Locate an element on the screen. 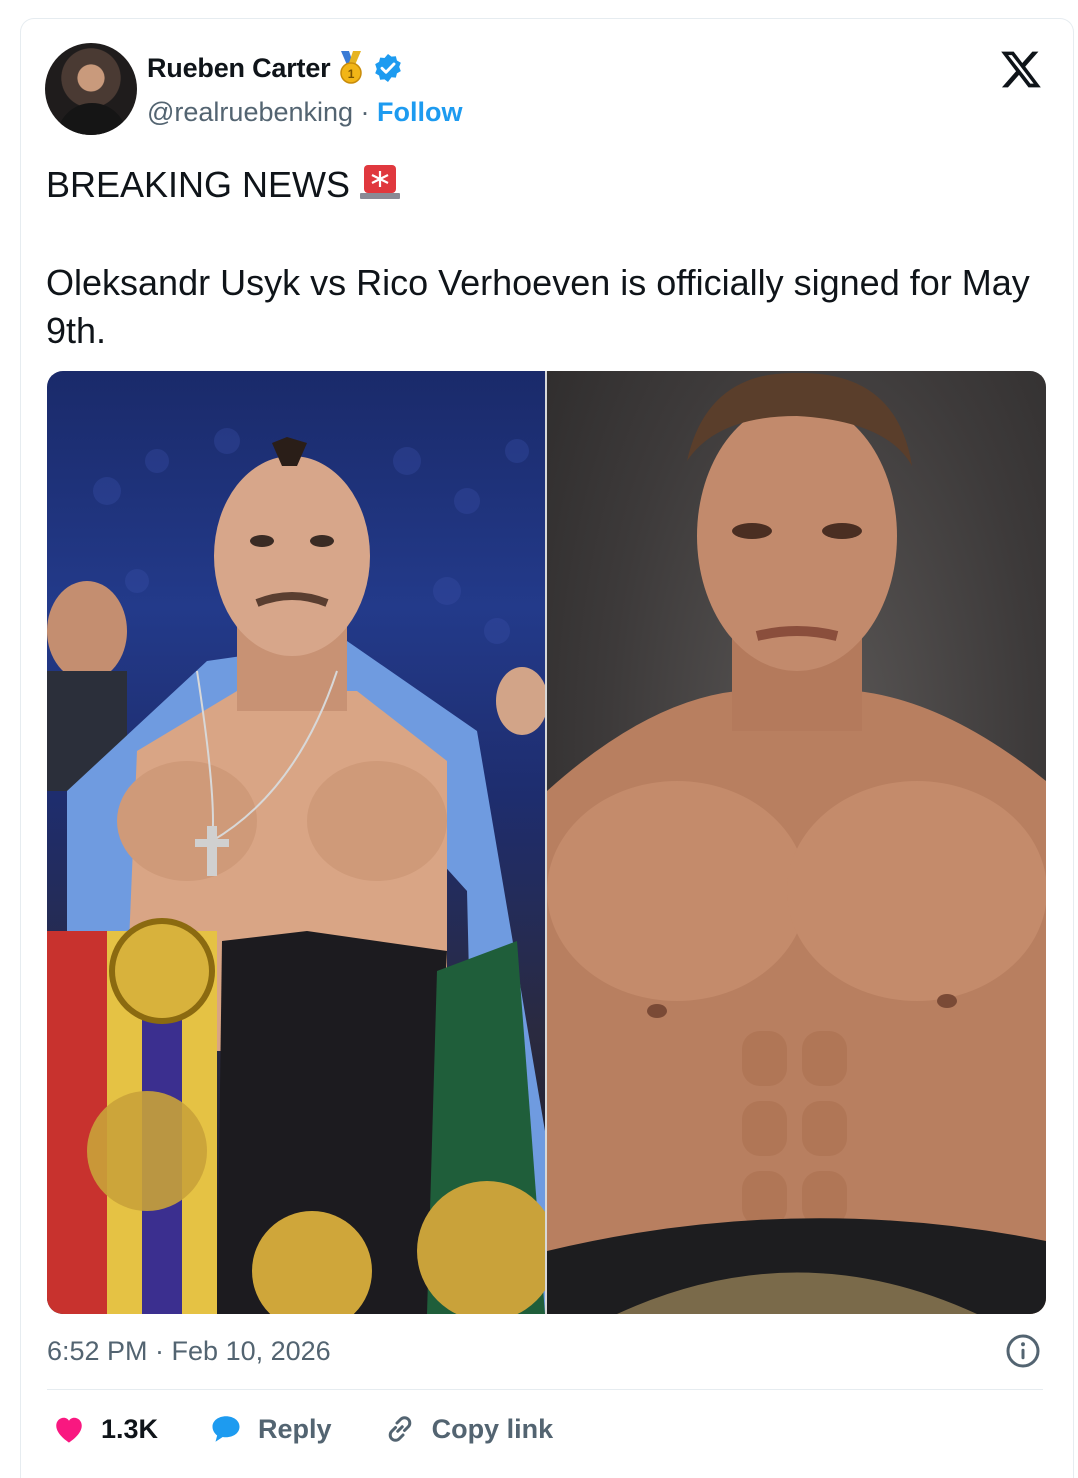  svg-text: 1 is located at coordinates (351, 74).